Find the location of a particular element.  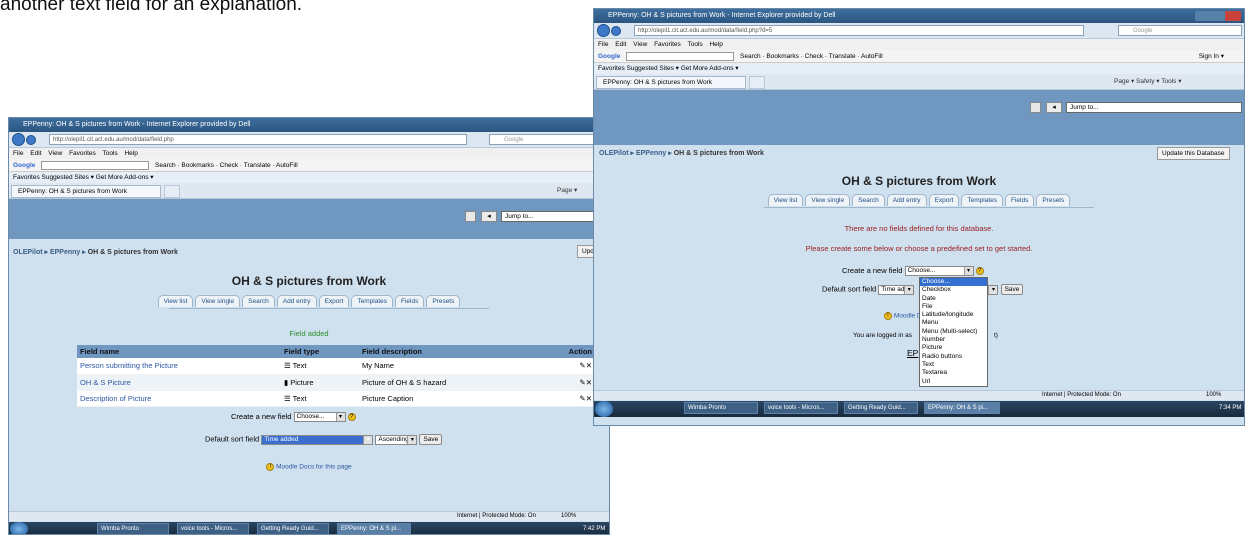

sign-in-button: Sign In ▾ is located at coordinates (1211, 56).